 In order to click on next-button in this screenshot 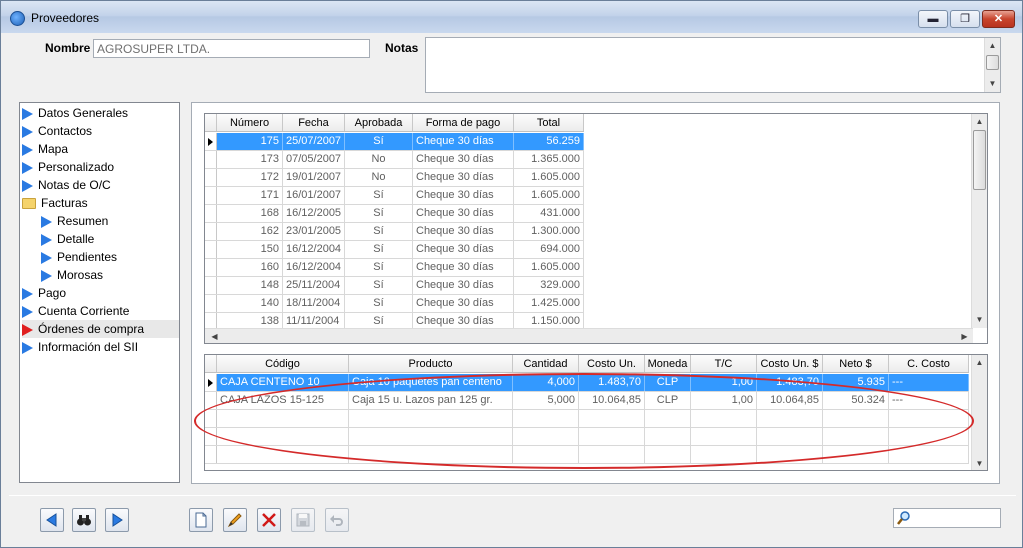, I will do `click(117, 520)`.